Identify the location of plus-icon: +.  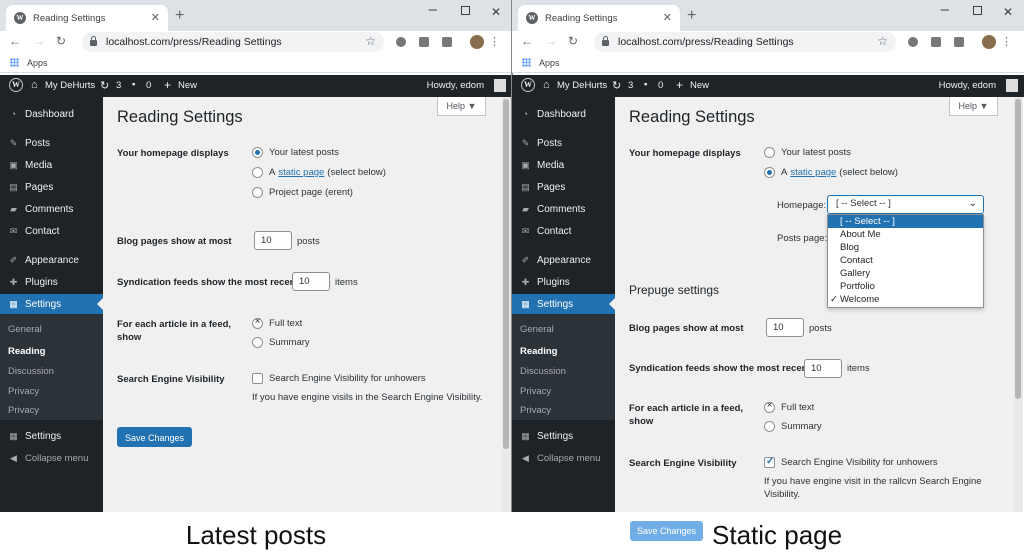
(167, 85).